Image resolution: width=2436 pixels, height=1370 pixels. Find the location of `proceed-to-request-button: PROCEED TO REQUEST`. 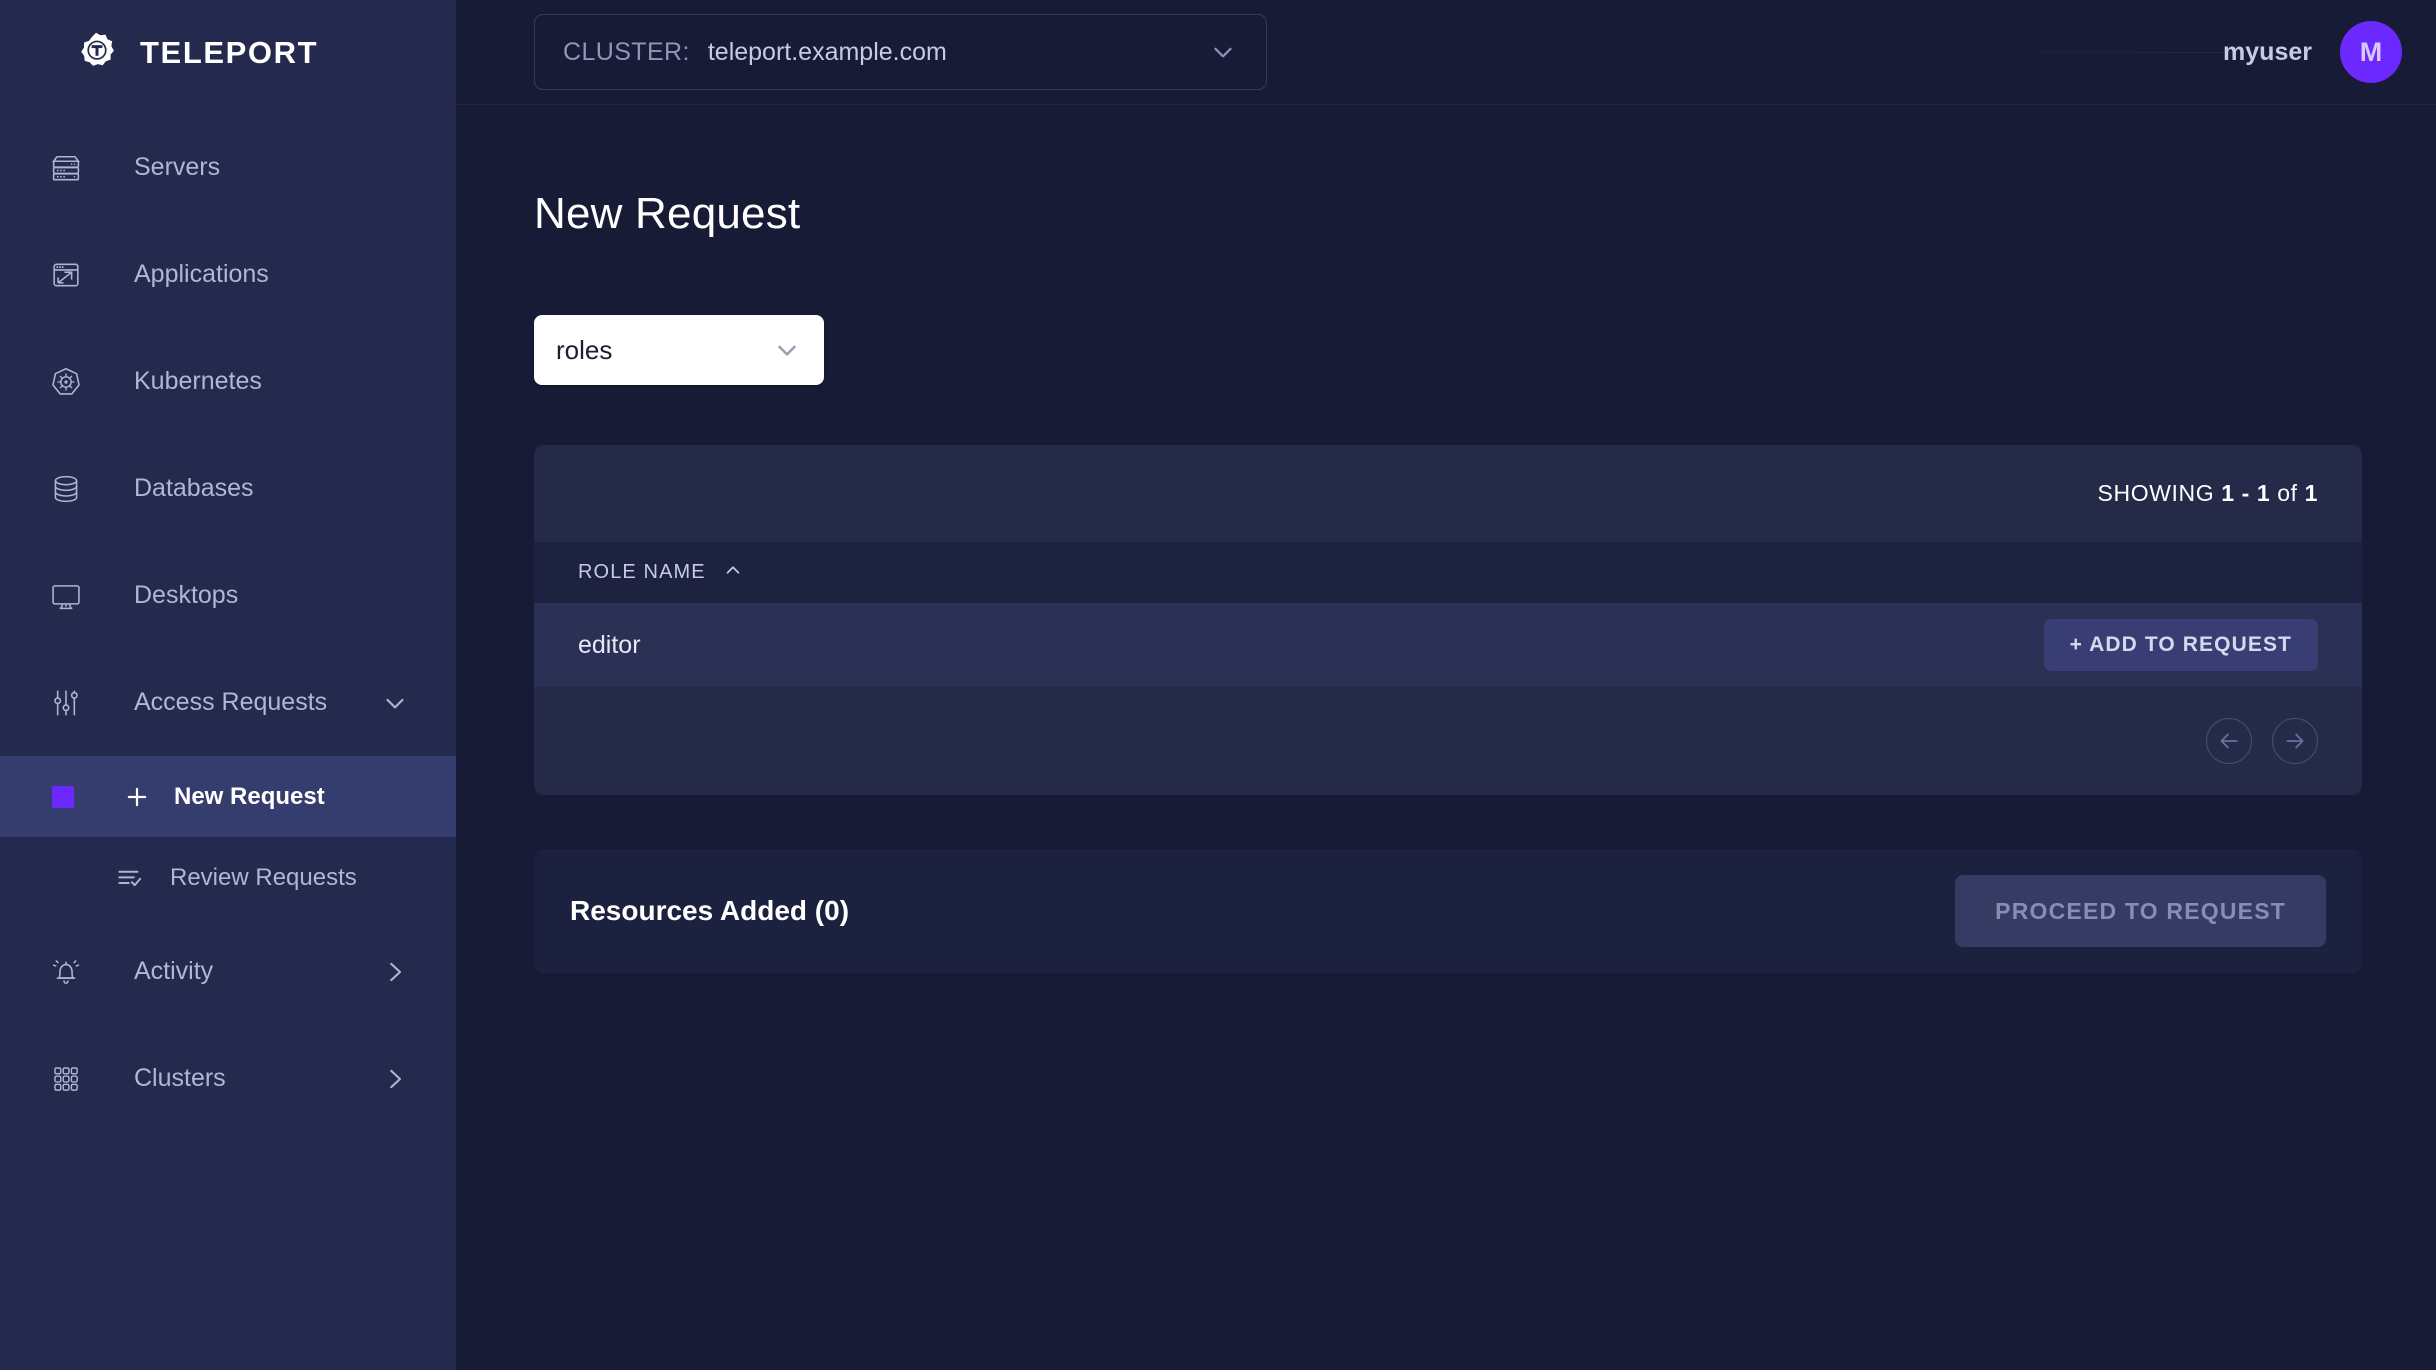

proceed-to-request-button: PROCEED TO REQUEST is located at coordinates (2140, 911).